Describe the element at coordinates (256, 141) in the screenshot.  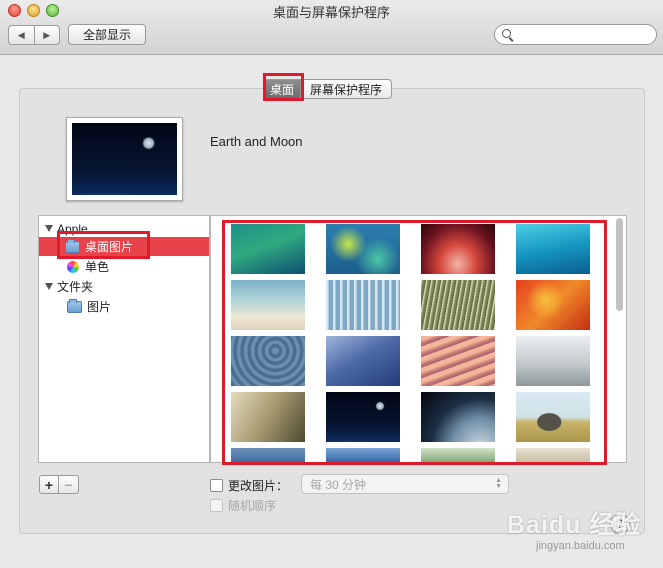
I see `wallpaper-name: Earth and Moon` at that location.